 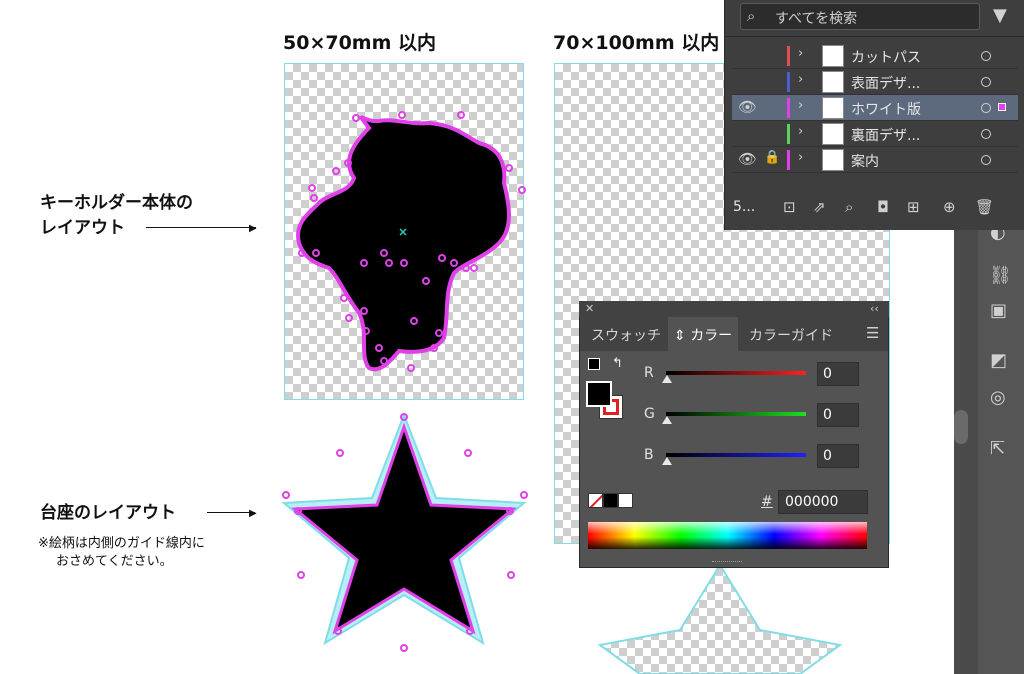 I want to click on swap-colors-icon: ↰, so click(x=617, y=363).